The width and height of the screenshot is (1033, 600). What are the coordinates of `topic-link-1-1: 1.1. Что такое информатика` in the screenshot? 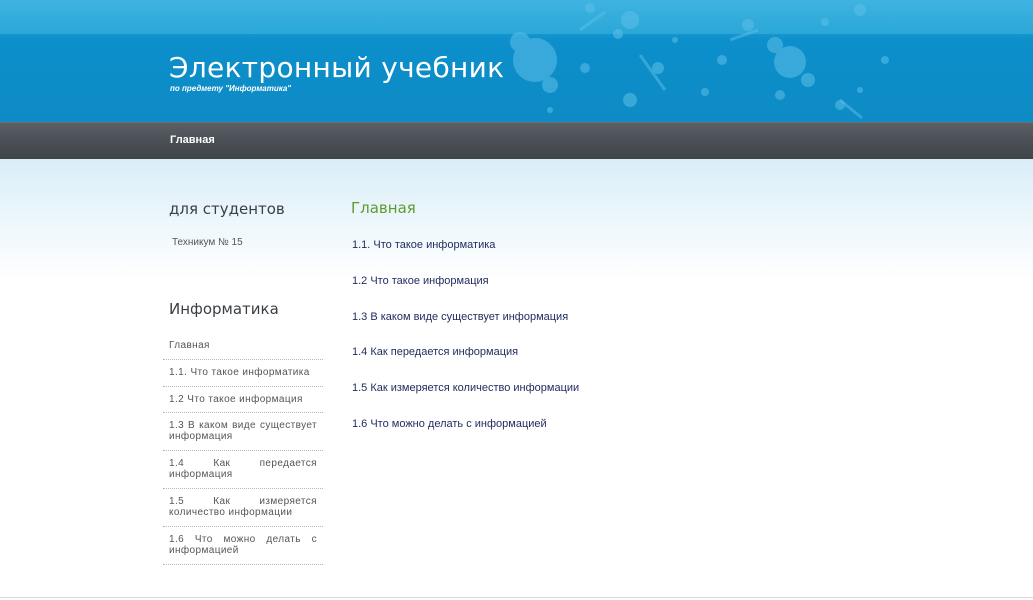 It's located at (423, 245).